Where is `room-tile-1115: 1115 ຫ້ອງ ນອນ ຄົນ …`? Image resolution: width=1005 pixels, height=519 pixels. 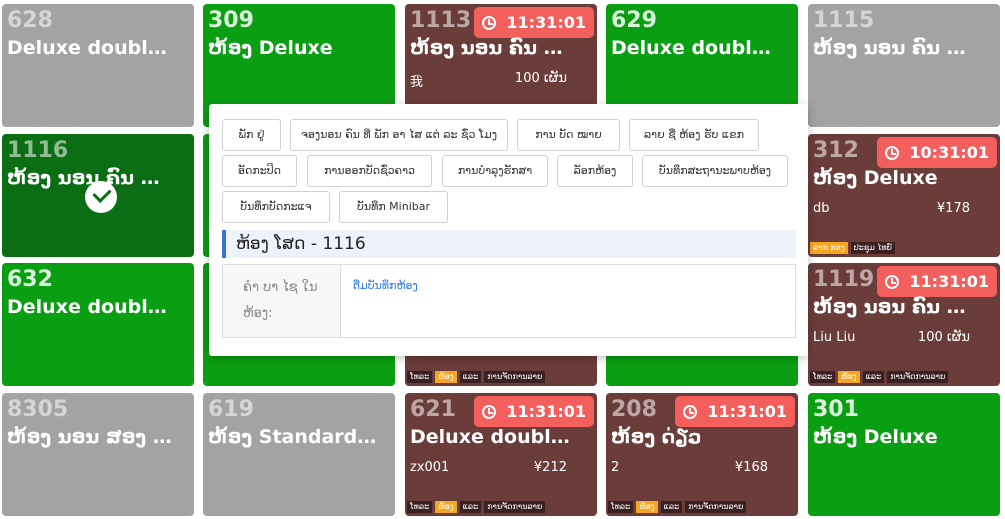
room-tile-1115: 1115 ຫ້ອງ ນອນ ຄົນ … is located at coordinates (904, 65).